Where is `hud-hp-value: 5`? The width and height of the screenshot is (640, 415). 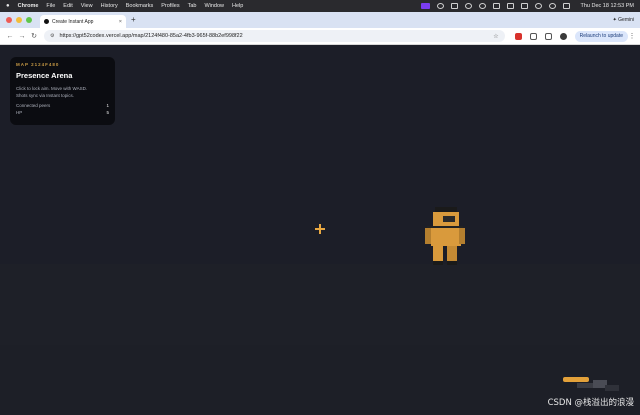 hud-hp-value: 5 is located at coordinates (107, 112).